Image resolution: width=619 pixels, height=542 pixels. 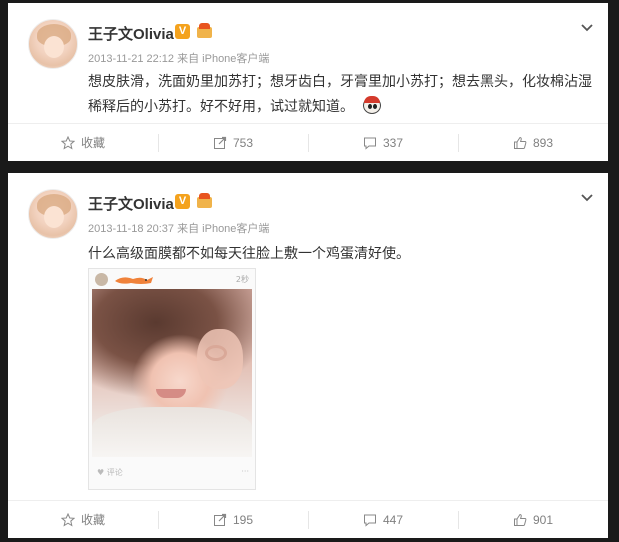 I want to click on action-bar: 收藏 195 447 901, so click(x=308, y=519).